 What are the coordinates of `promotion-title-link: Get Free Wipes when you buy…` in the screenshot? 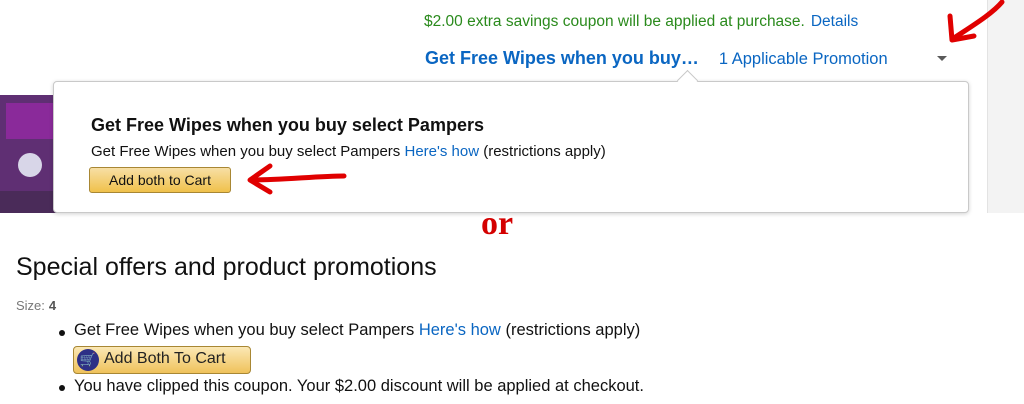 It's located at (562, 58).